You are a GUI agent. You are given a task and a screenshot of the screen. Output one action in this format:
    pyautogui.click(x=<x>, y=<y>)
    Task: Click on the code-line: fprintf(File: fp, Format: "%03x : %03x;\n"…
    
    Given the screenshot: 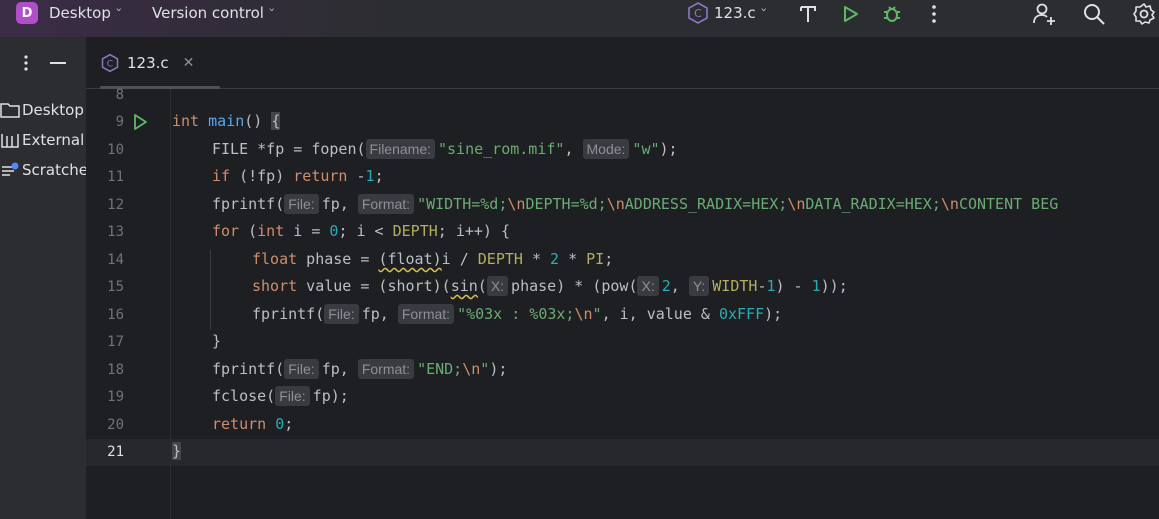 What is the action you would take?
    pyautogui.click(x=517, y=314)
    